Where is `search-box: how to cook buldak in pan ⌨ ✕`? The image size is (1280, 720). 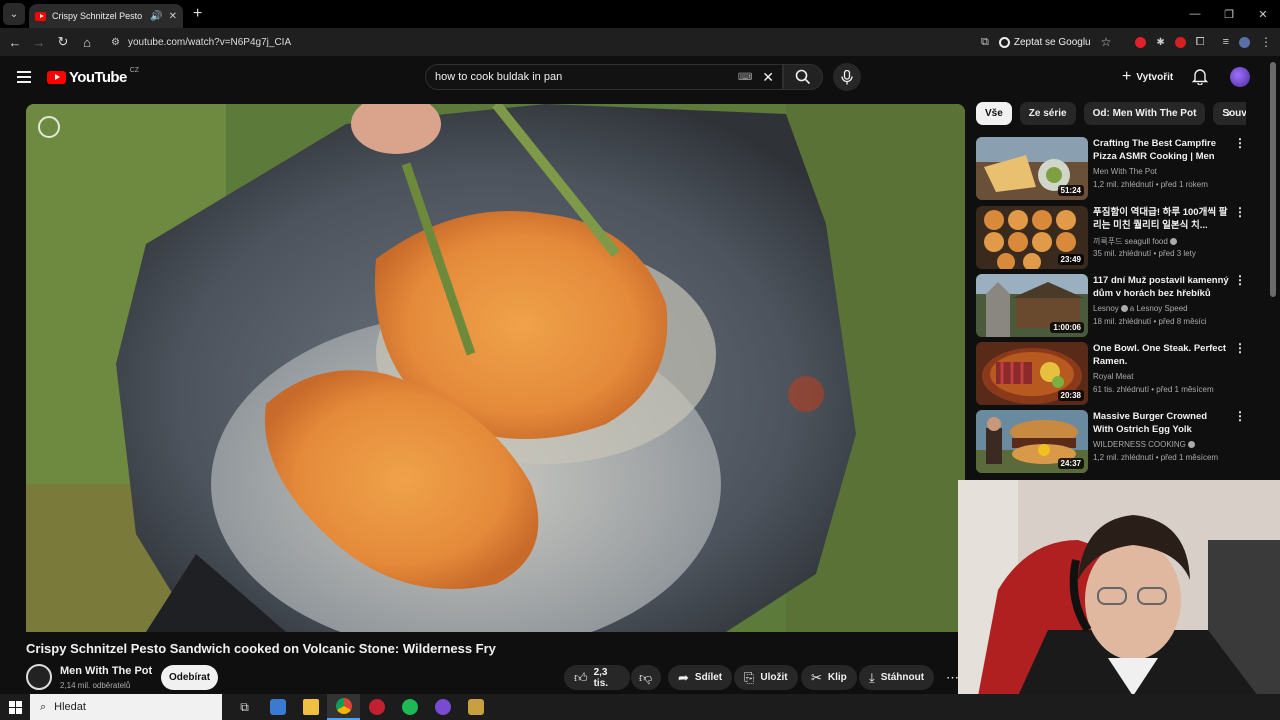 search-box: how to cook buldak in pan ⌨ ✕ is located at coordinates (604, 77).